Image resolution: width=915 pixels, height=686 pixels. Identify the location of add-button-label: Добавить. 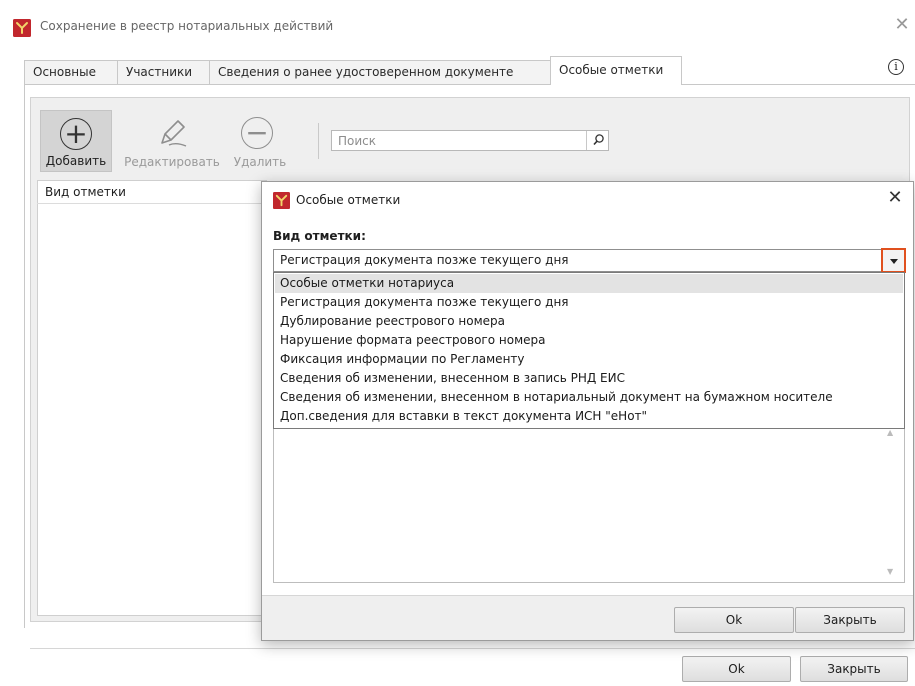
(76, 161).